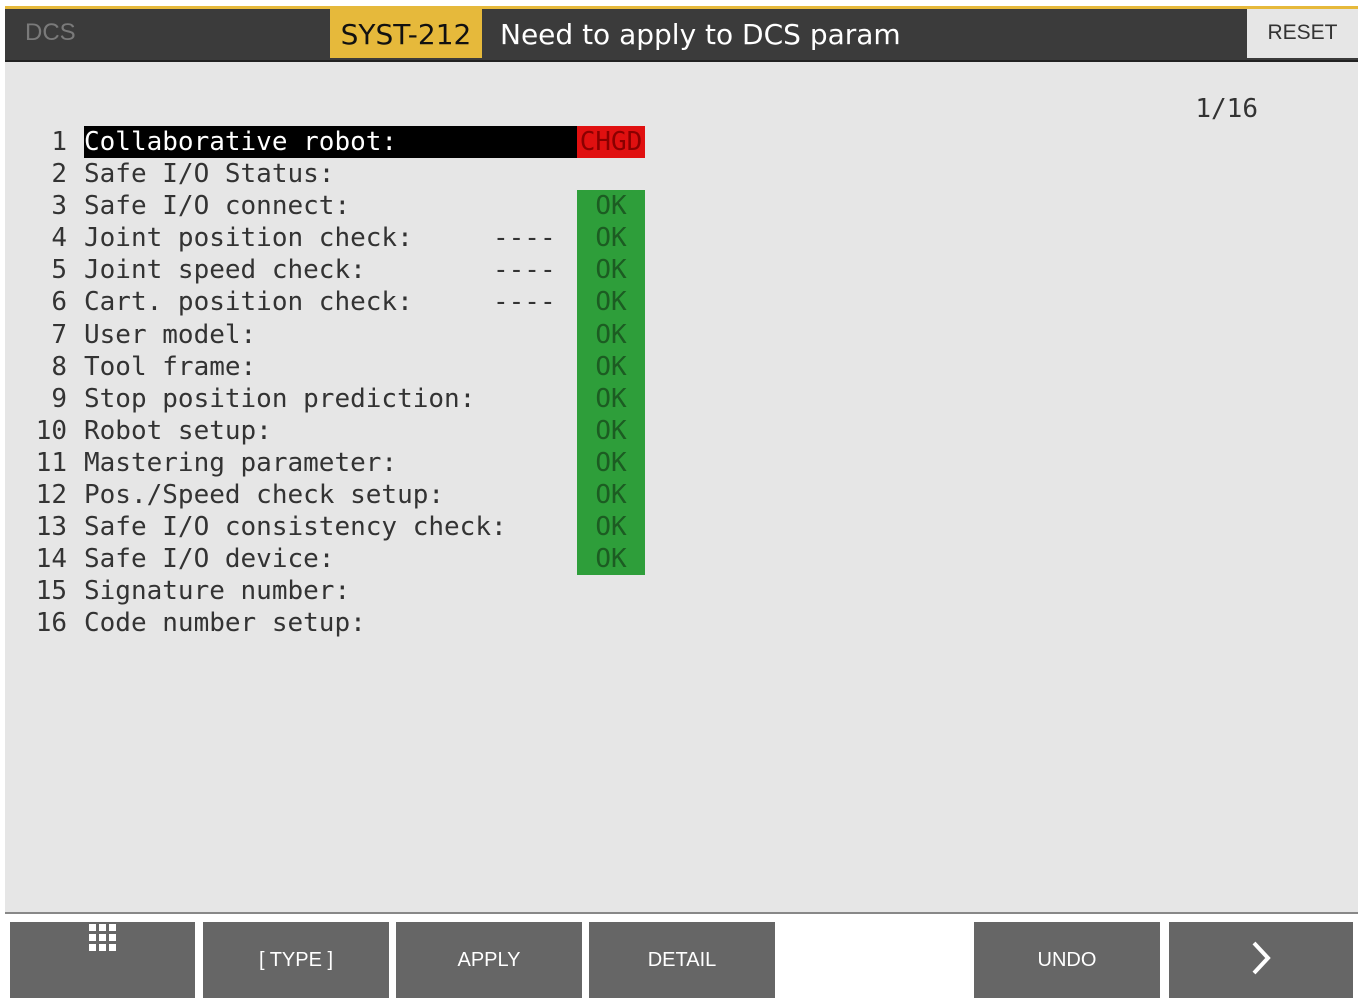  I want to click on dcs-item-row: 6 Cart. position check: ---- OK, so click(355, 302).